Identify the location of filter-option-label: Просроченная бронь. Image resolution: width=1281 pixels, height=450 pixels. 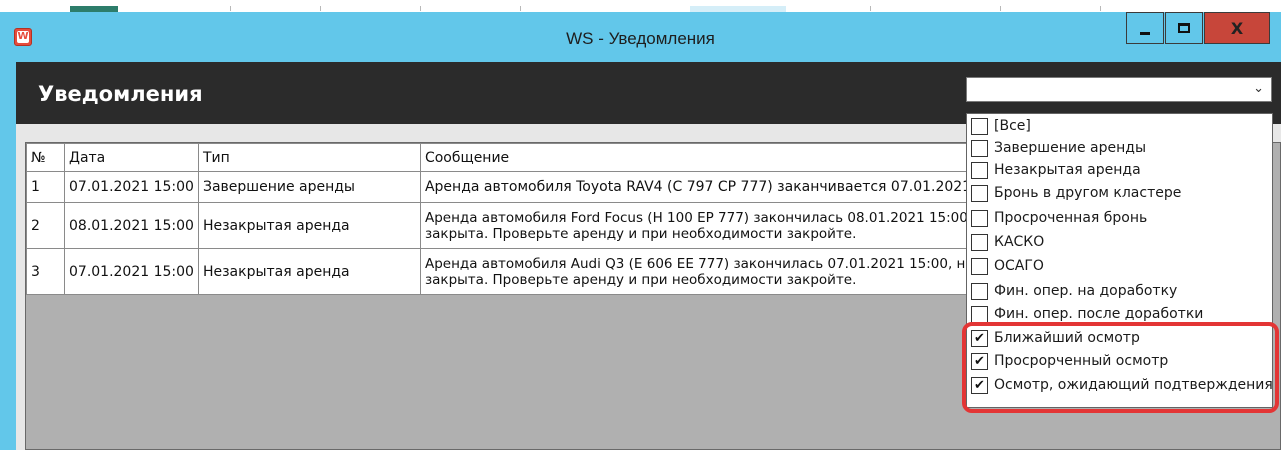
(1071, 218).